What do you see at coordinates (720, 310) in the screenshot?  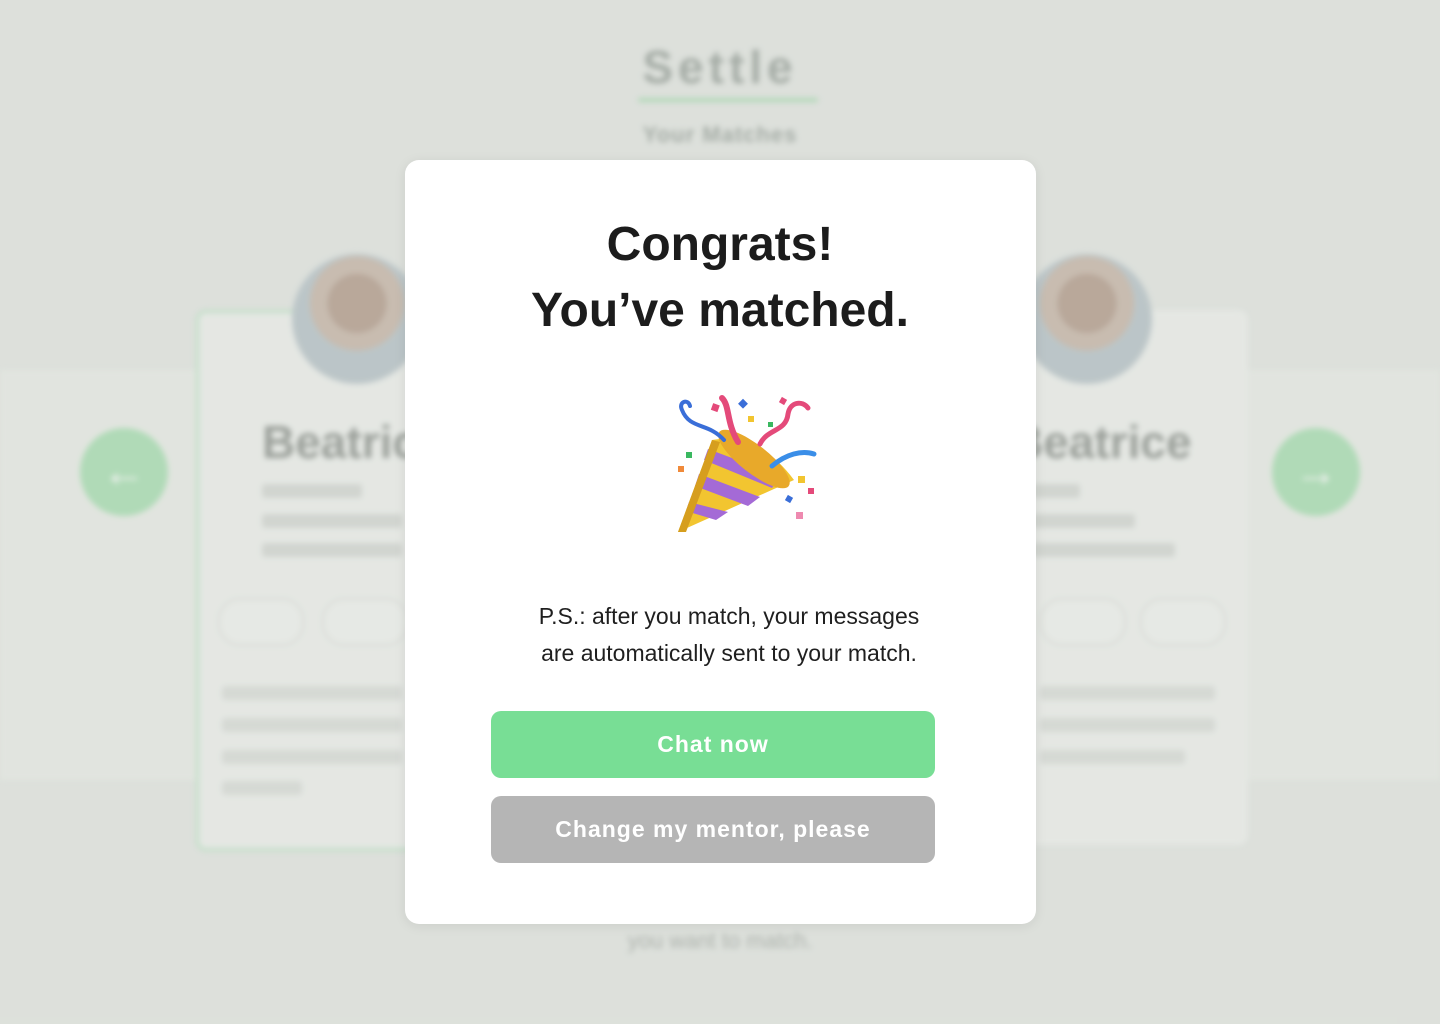 I see `modal-title-line: You’ve matched.` at bounding box center [720, 310].